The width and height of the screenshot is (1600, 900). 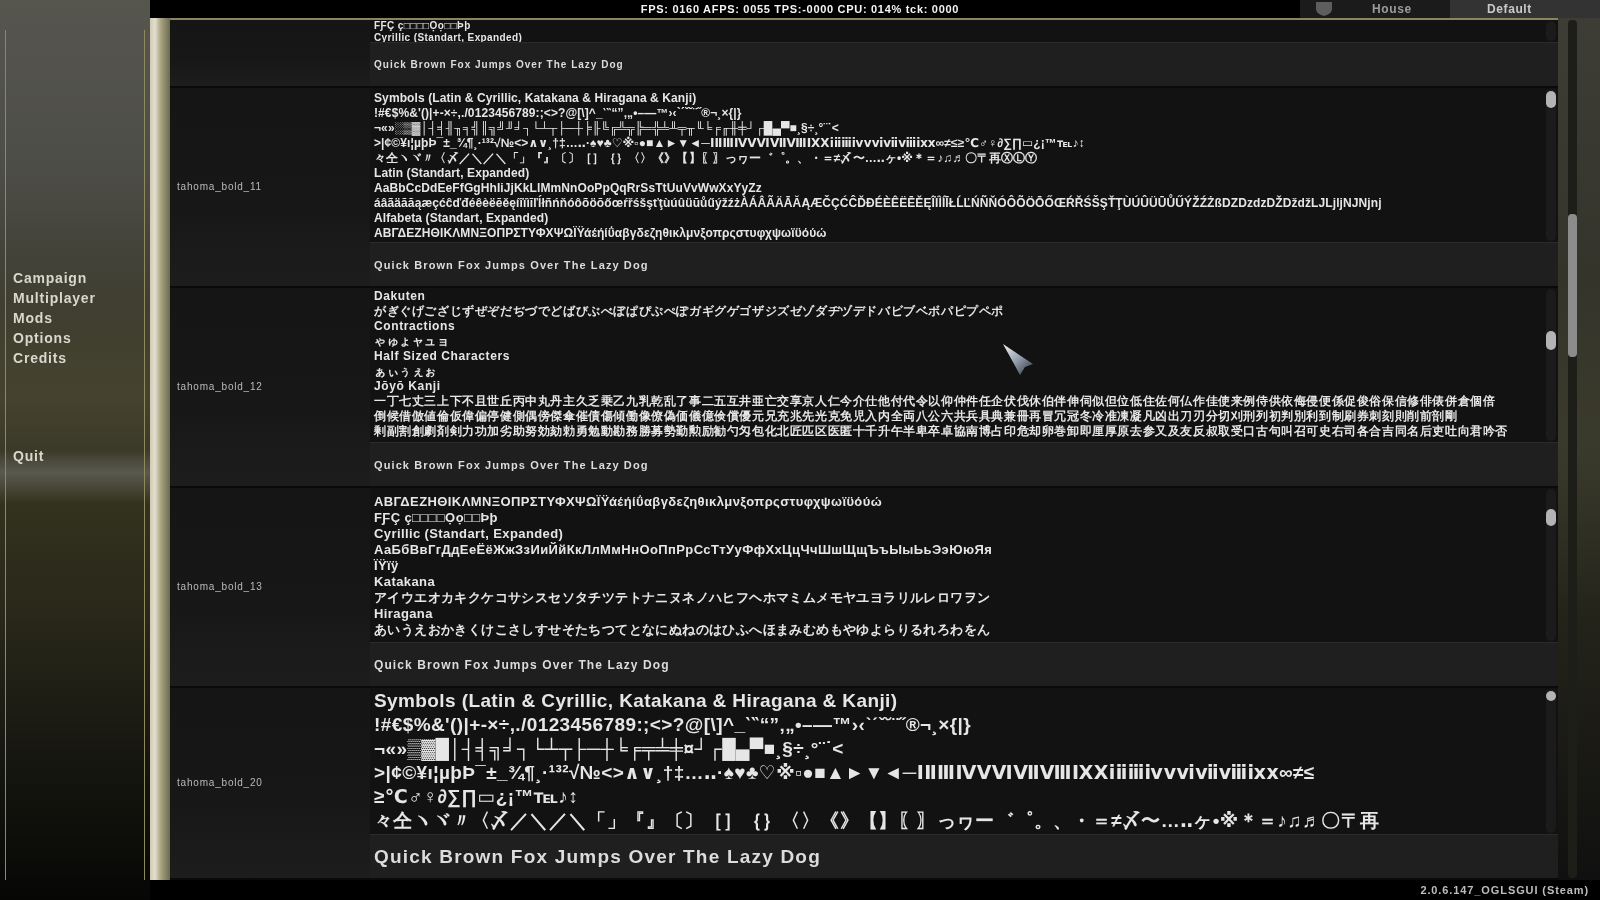 I want to click on sample-text-line: アイウエオカキクケコサシスセソタチツテトナニヌネノハヒフヘホマミムメモヤユヨラリルレロワヲン, so click(x=682, y=598).